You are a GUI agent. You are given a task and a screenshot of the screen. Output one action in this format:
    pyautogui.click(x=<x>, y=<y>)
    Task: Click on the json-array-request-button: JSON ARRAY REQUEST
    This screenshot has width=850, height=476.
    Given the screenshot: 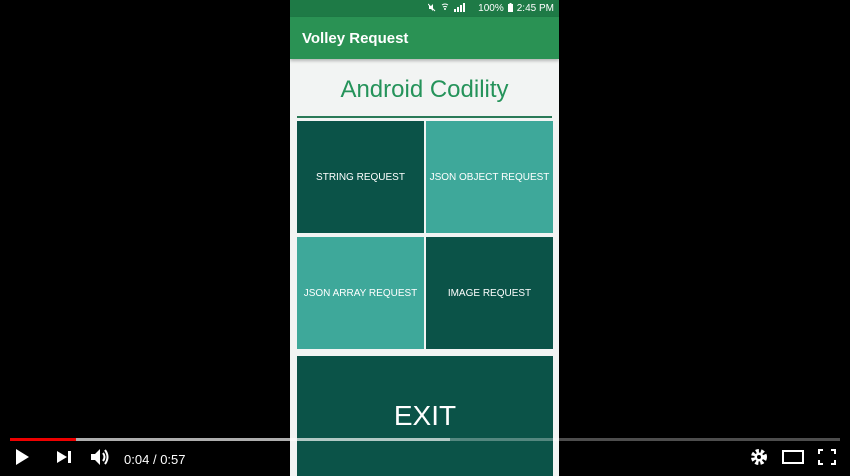 What is the action you would take?
    pyautogui.click(x=360, y=293)
    